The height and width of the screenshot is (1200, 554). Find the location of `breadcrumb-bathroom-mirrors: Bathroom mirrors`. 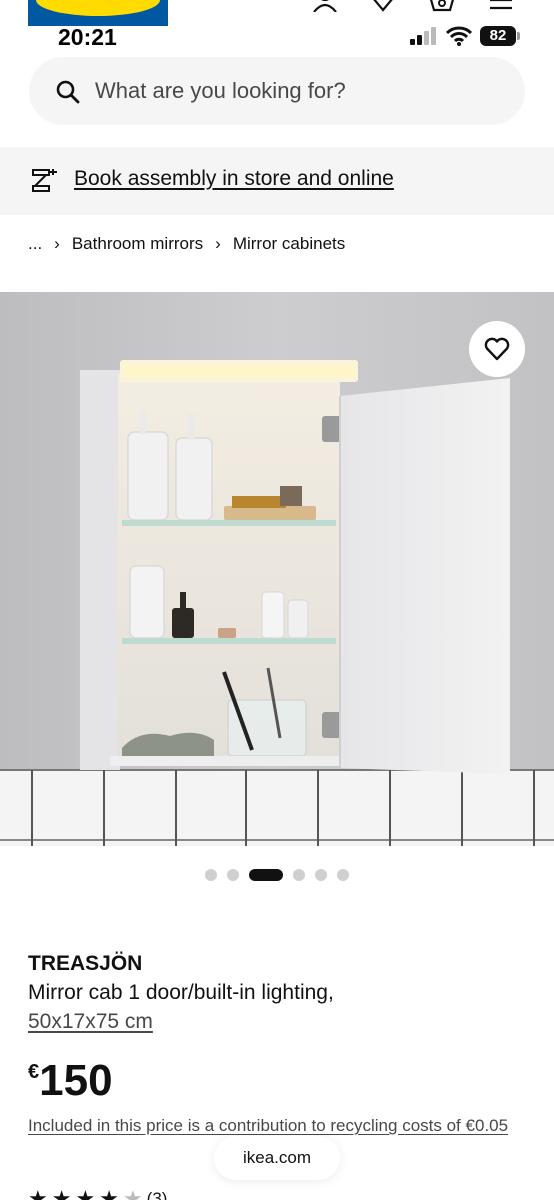

breadcrumb-bathroom-mirrors: Bathroom mirrors is located at coordinates (137, 244).